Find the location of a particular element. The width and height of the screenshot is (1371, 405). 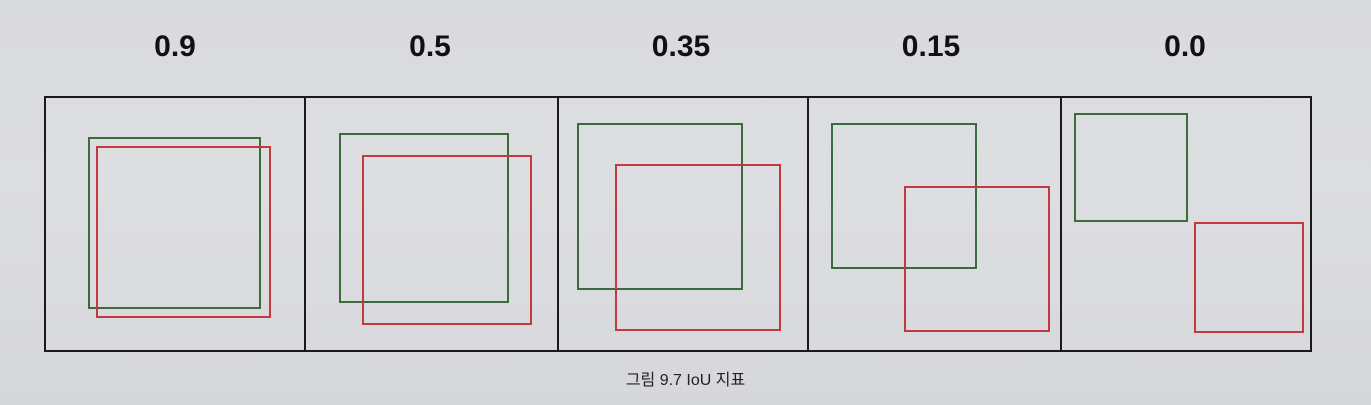

iou-value-labels: 0.9 0.5 0.35 0.15 0.0 is located at coordinates (678, 50).